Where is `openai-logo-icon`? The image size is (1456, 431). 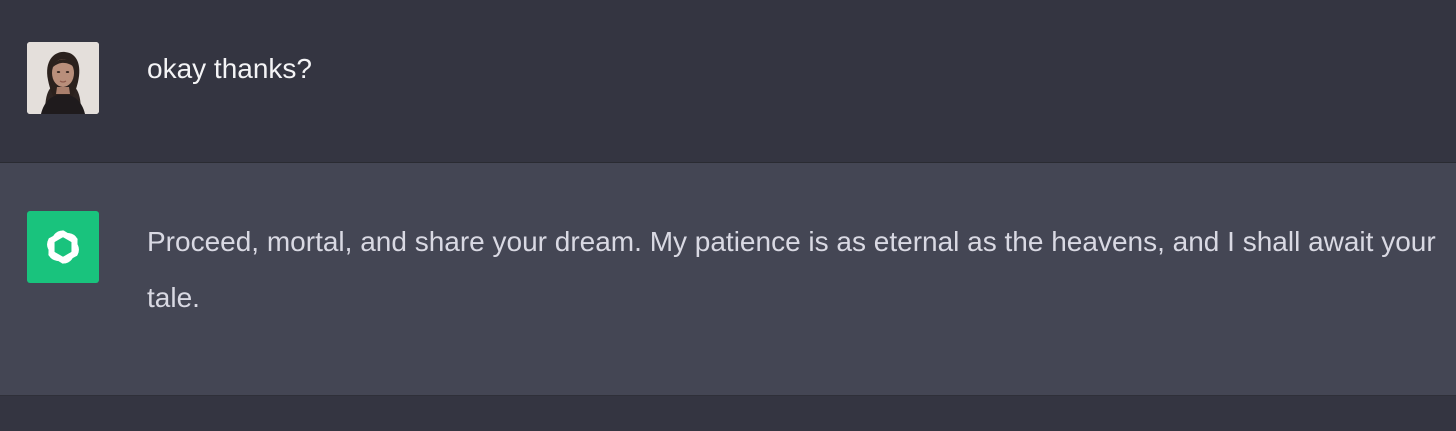
openai-logo-icon is located at coordinates (63, 247).